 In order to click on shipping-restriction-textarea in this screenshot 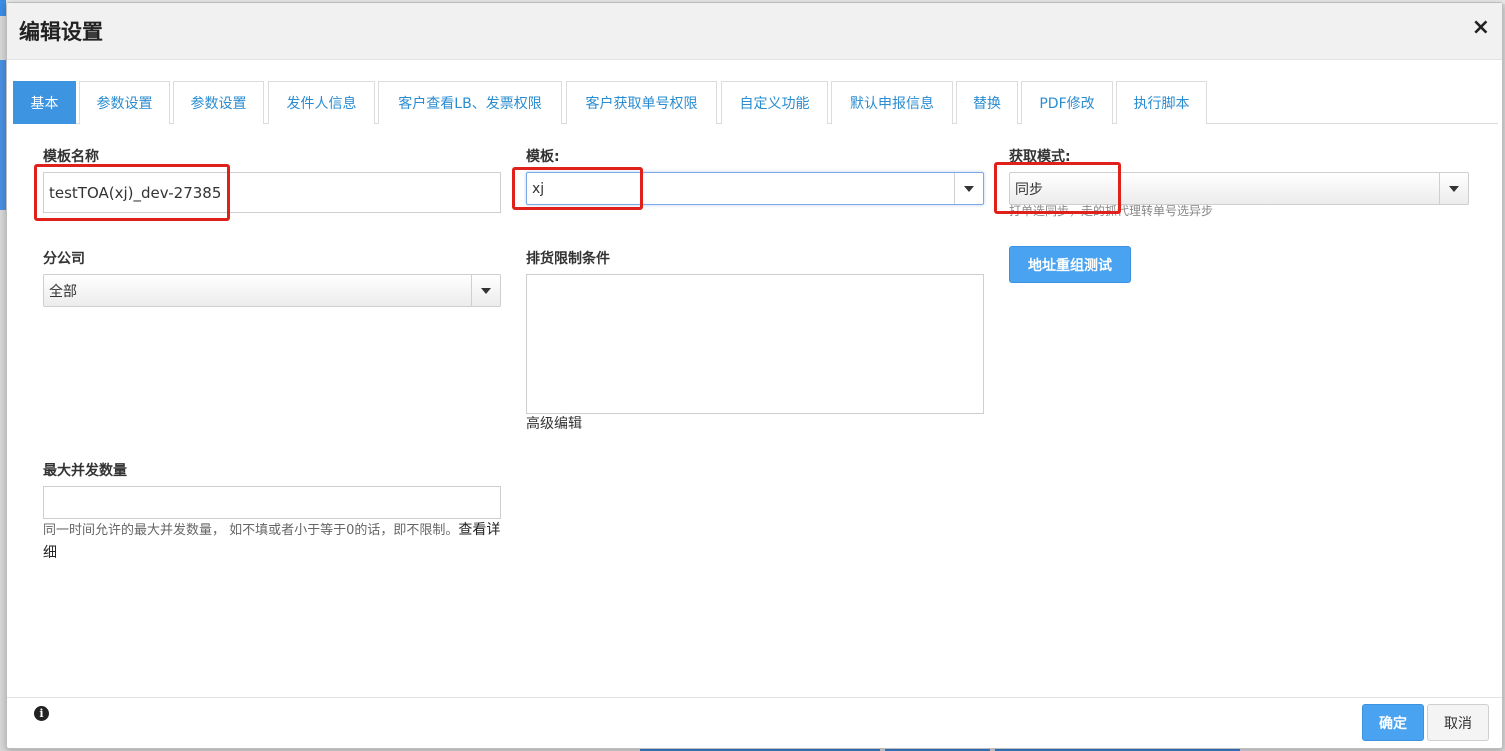, I will do `click(755, 344)`.